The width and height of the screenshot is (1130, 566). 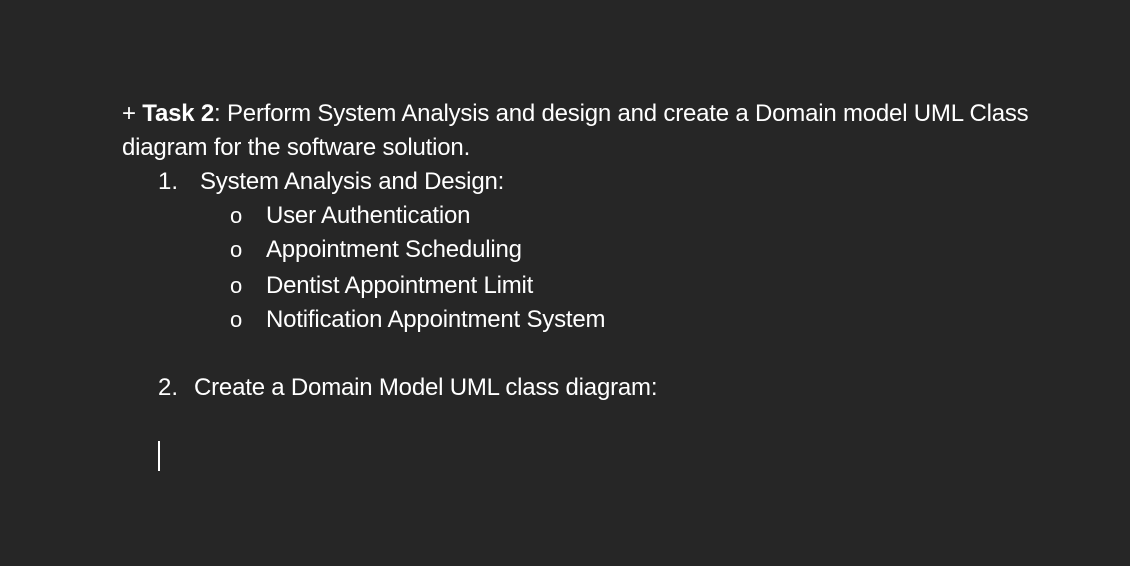 I want to click on subitem-dentist-appointment-limit: Dentist Appointment Limit, so click(x=400, y=285).